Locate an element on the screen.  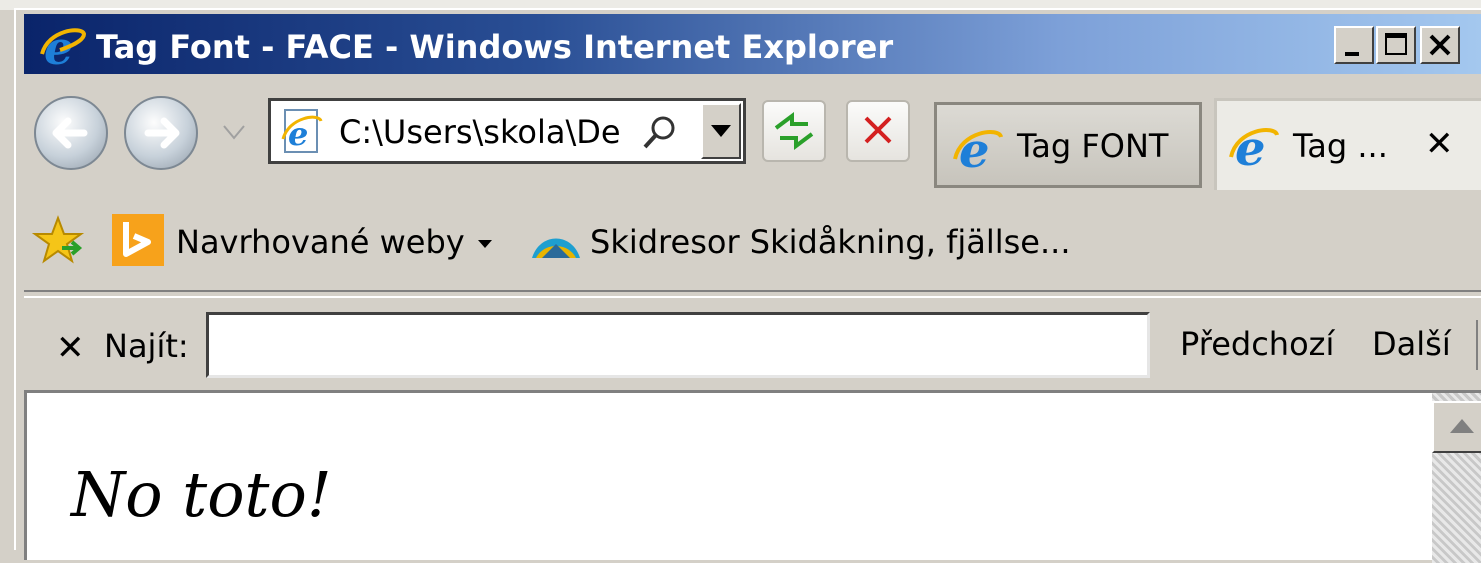
address-dropdown-button is located at coordinates (721, 131).